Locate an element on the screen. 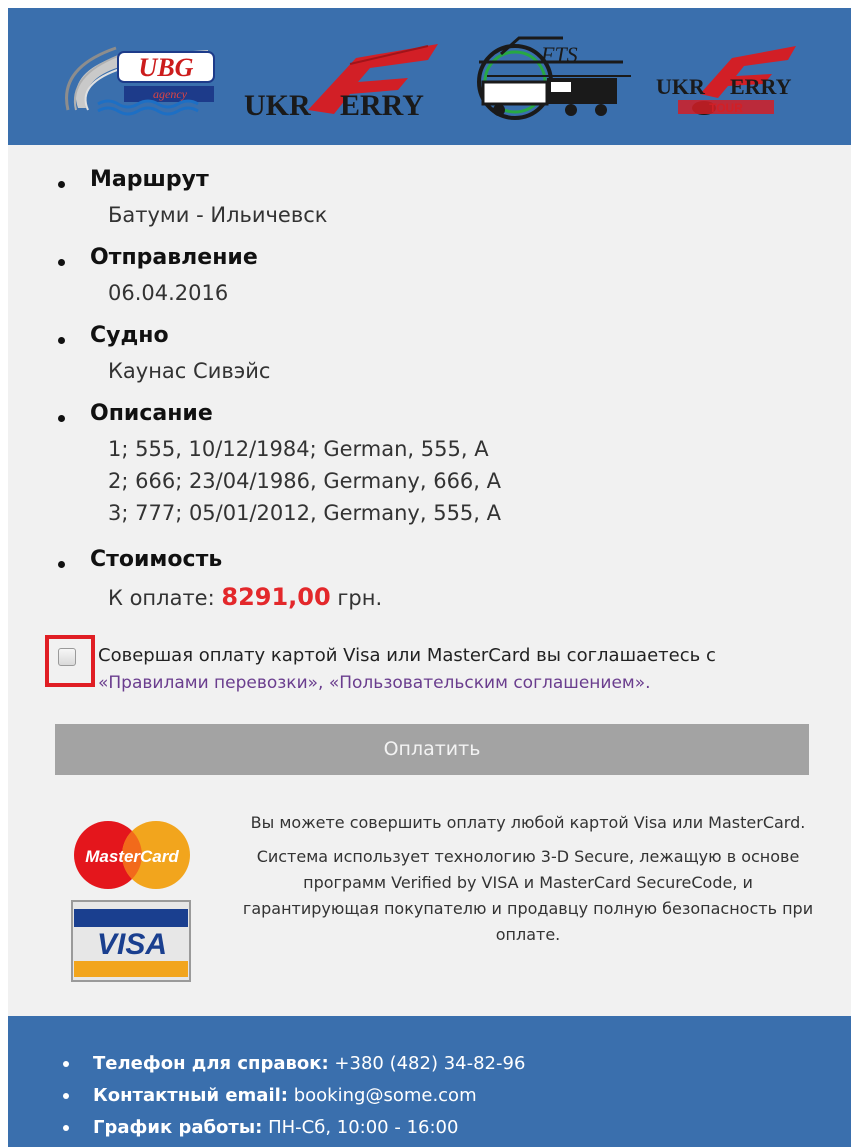  route-value: Батуми - Ильичевск is located at coordinates (218, 215).